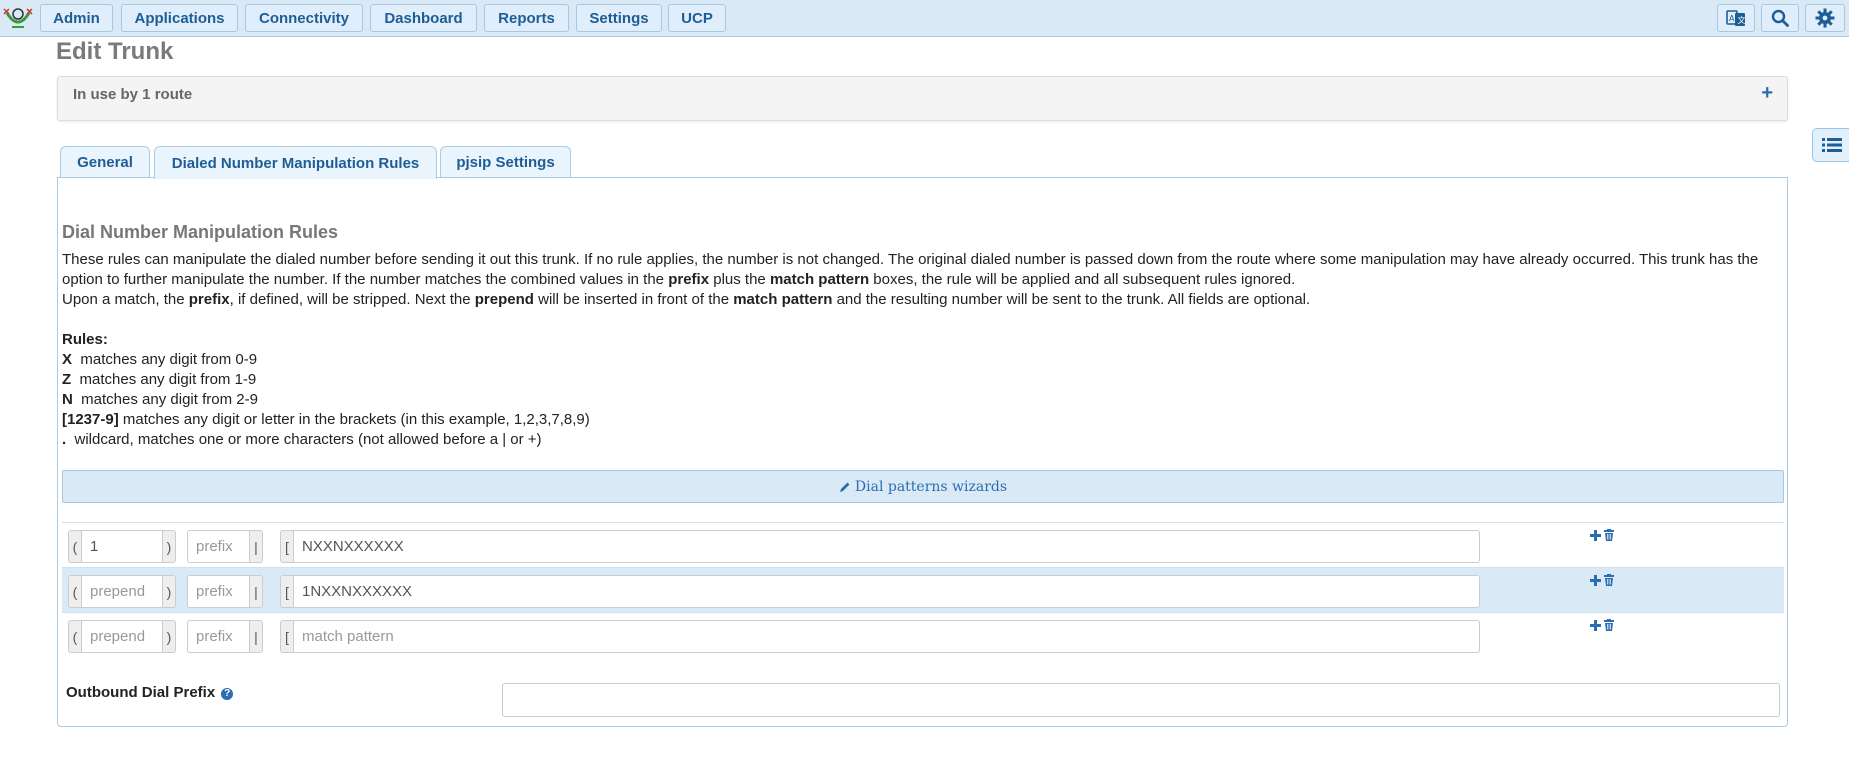  I want to click on expand-plus-icon: +, so click(1767, 93).